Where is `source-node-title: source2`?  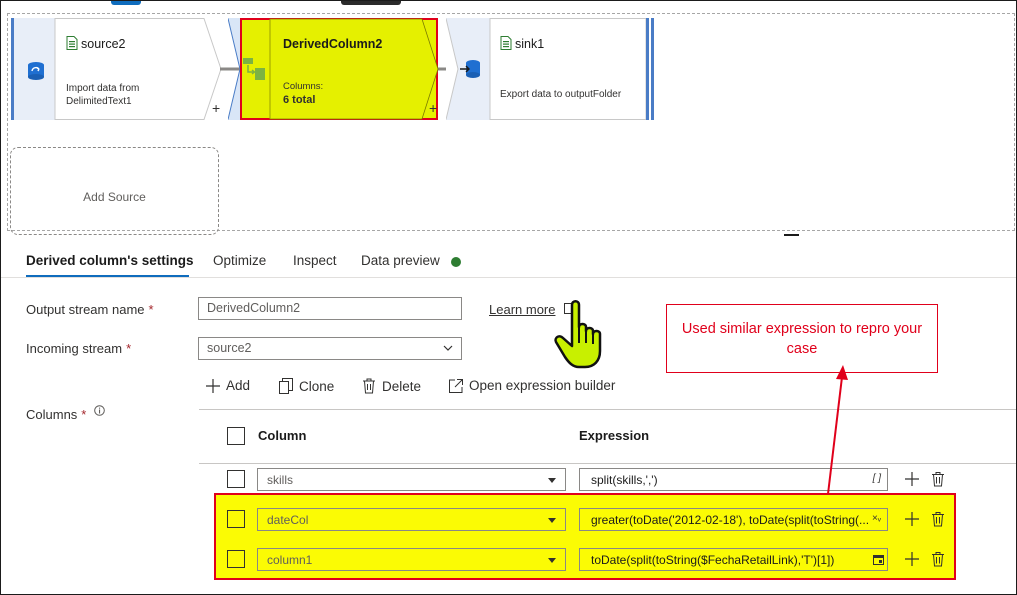 source-node-title: source2 is located at coordinates (103, 44).